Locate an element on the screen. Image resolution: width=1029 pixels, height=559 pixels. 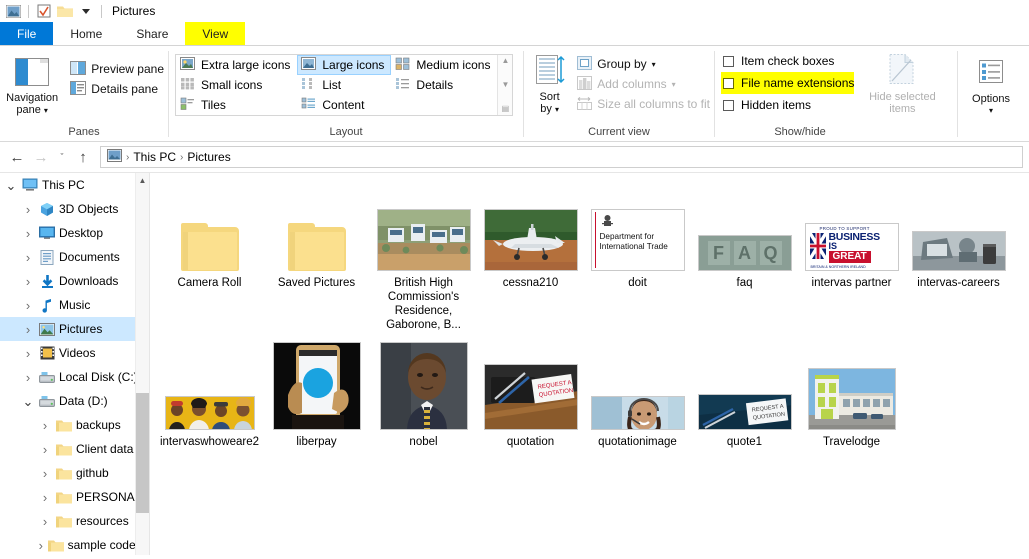
sidebar-item-sample-code-fo: › sample code fo is located at coordinates (74, 544).